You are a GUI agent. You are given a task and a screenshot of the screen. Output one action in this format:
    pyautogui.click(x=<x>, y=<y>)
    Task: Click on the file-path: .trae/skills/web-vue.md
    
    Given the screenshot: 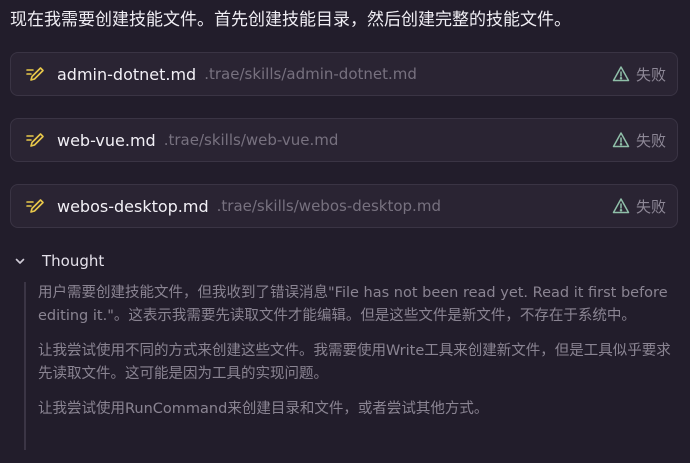 What is the action you would take?
    pyautogui.click(x=251, y=140)
    